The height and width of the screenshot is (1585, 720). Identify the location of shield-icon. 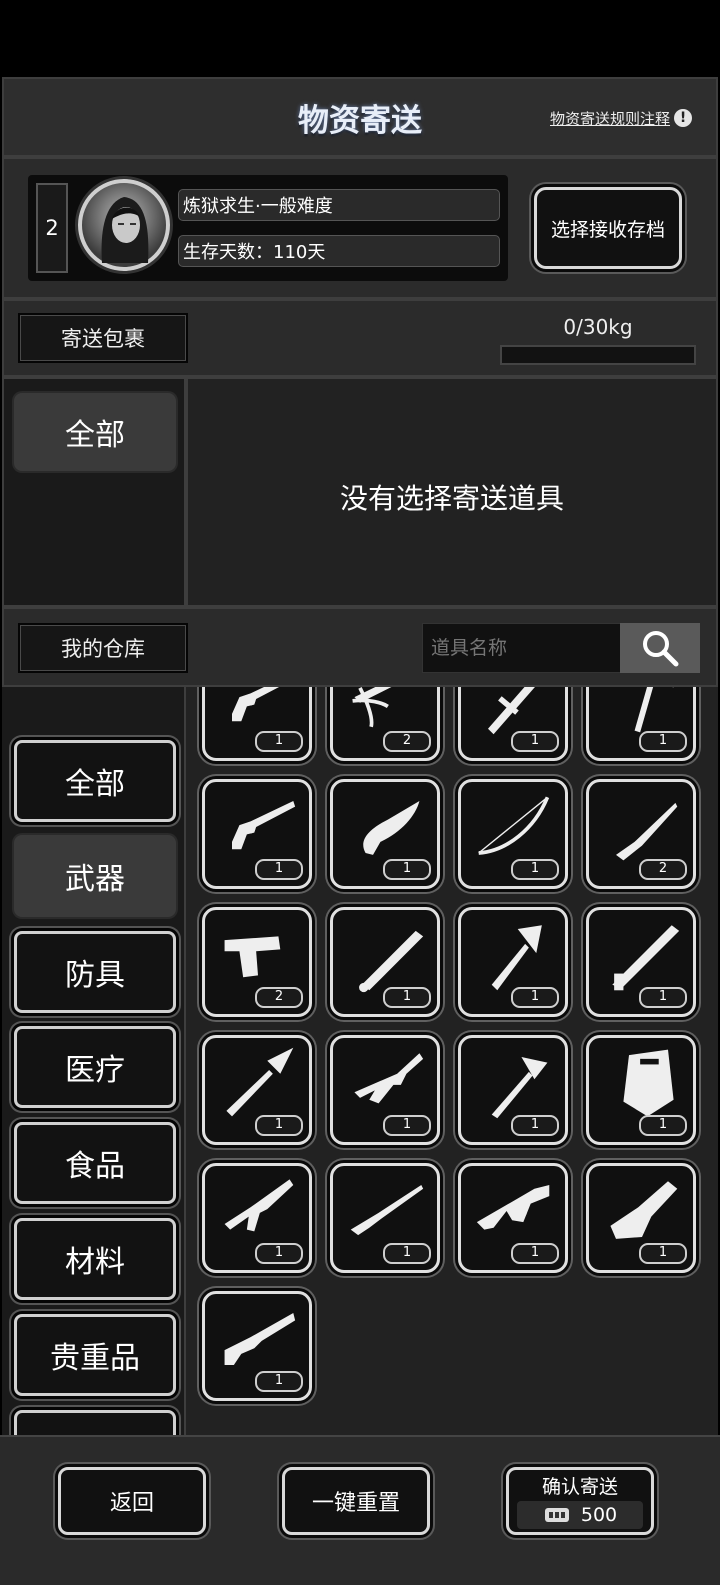
(648, 1083).